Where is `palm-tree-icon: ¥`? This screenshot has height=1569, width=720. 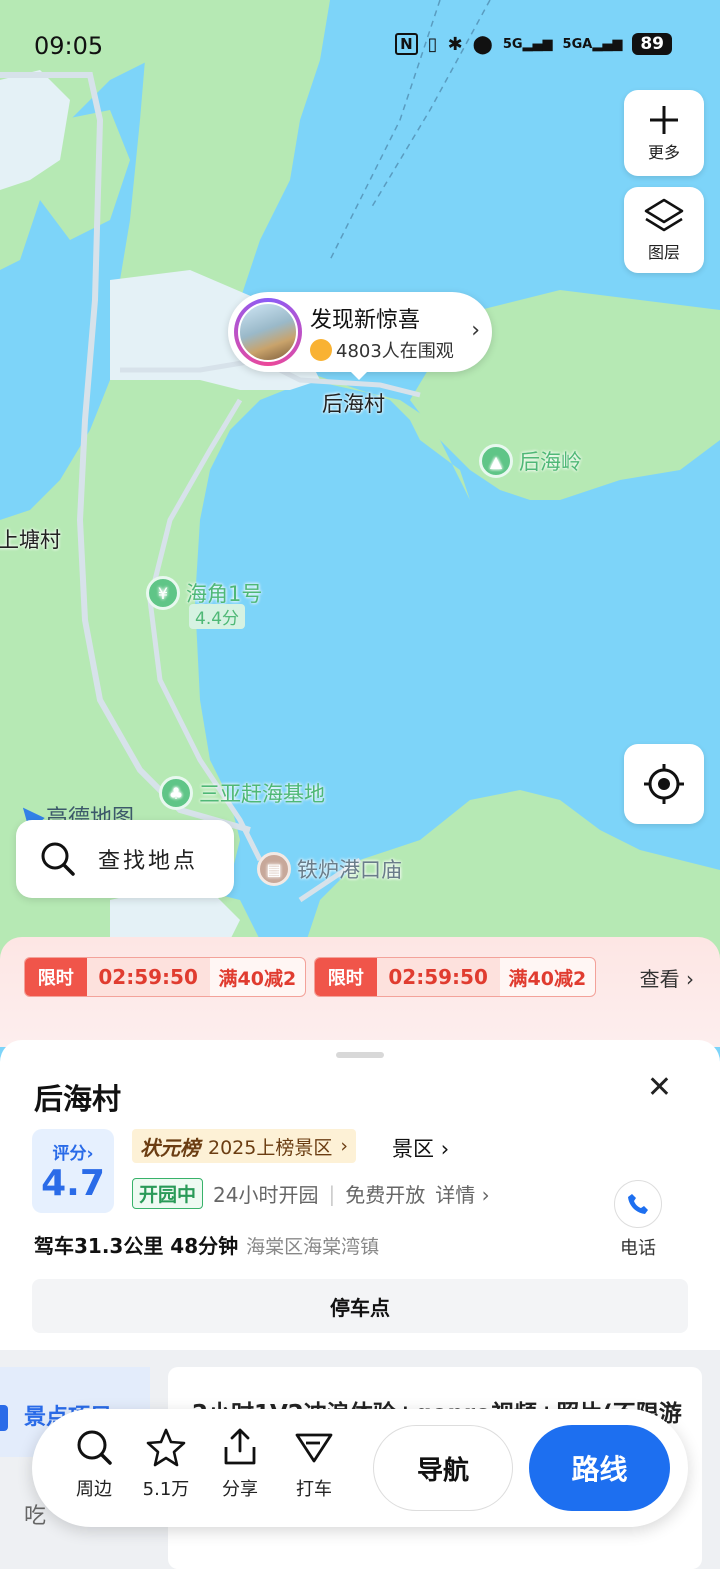
palm-tree-icon: ¥ is located at coordinates (163, 593).